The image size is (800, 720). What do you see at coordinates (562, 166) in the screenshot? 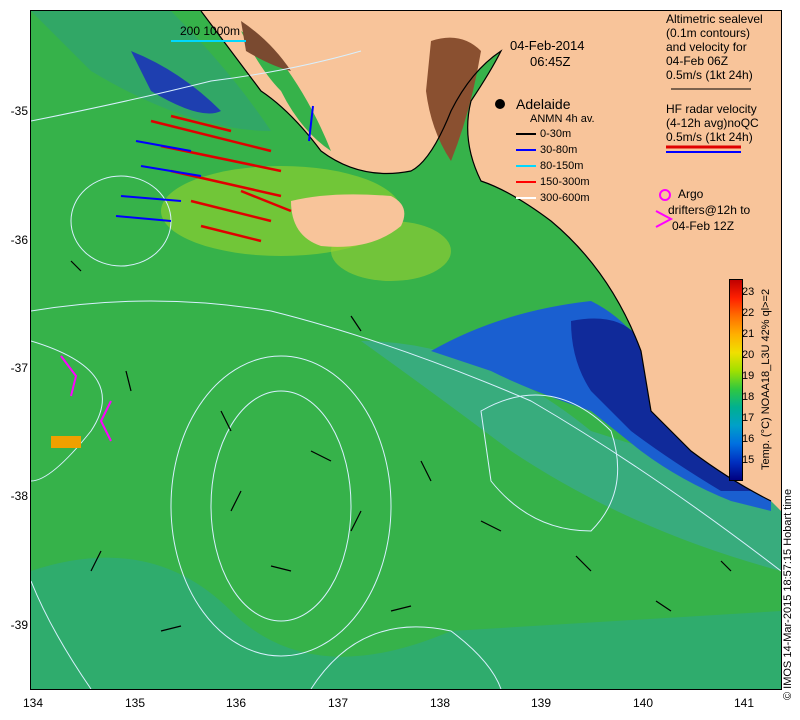
I see `anmn-legend-item: 80-150m` at bounding box center [562, 166].